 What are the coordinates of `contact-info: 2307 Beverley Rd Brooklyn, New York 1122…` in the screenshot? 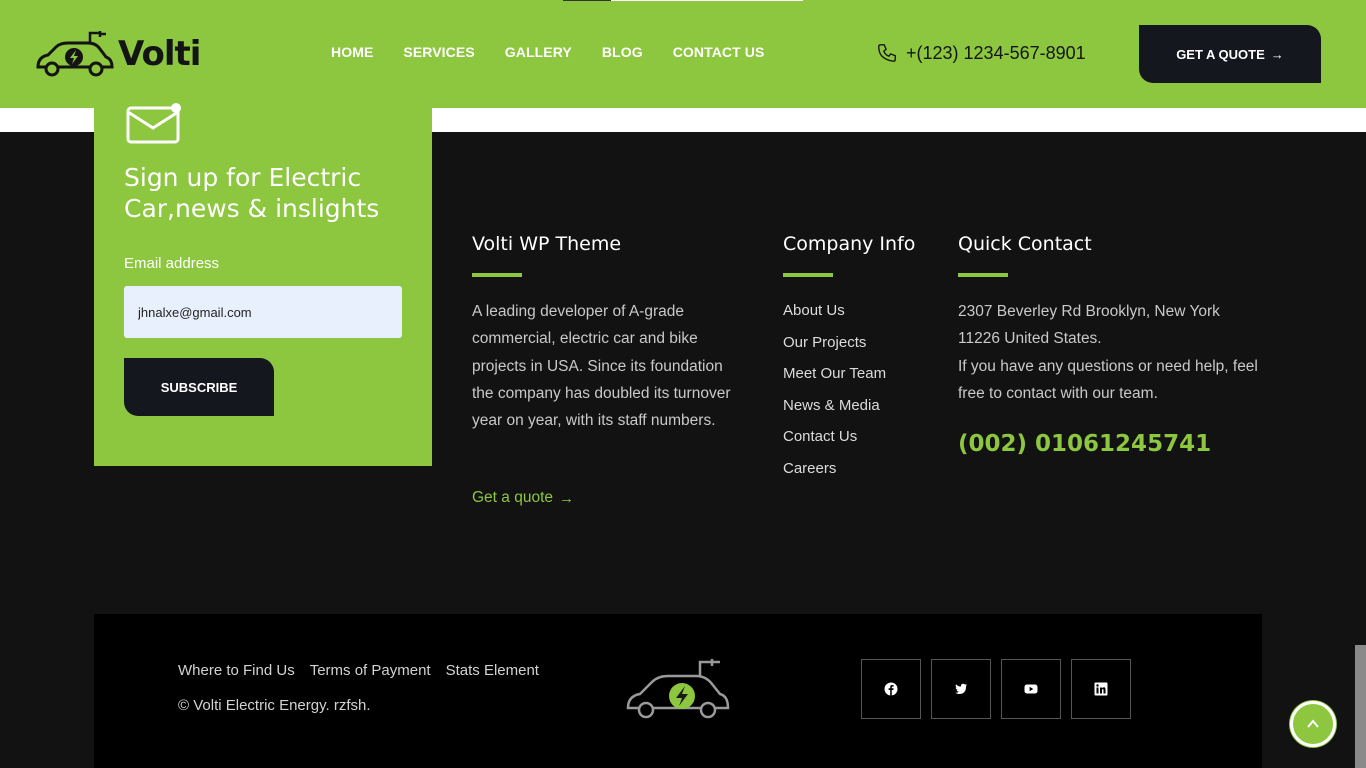 It's located at (1108, 352).